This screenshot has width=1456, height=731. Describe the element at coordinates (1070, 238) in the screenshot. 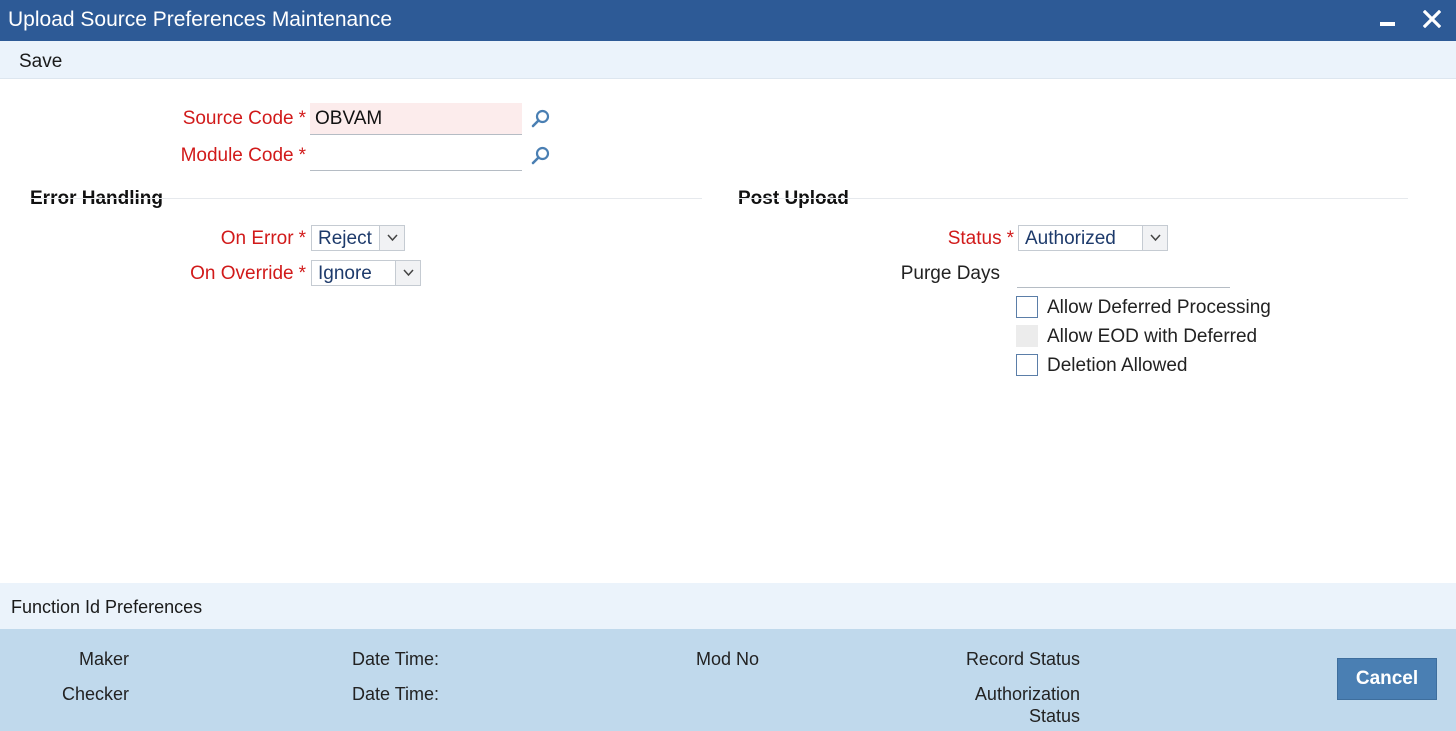

I see `status-value: Authorized` at that location.